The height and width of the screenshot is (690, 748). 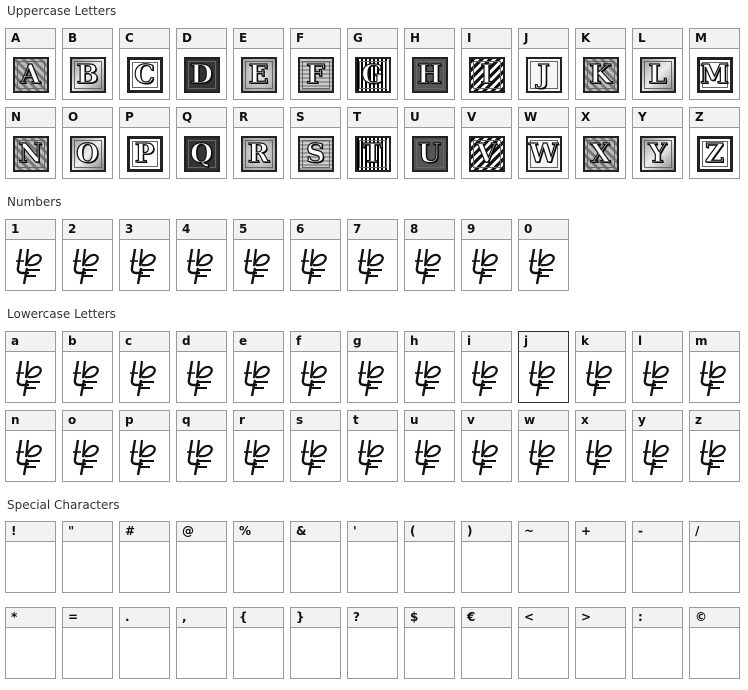 What do you see at coordinates (543, 143) in the screenshot?
I see `glyph-cell-upper-9: WW` at bounding box center [543, 143].